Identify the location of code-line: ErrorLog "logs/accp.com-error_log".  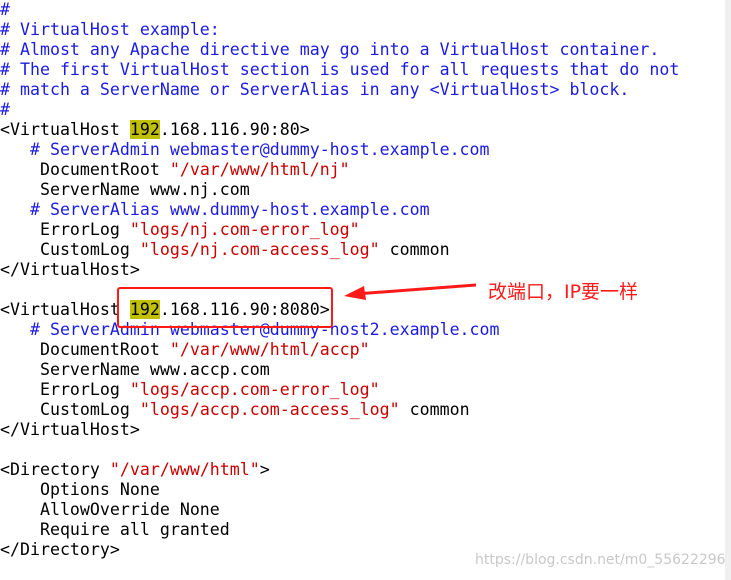
(339, 390).